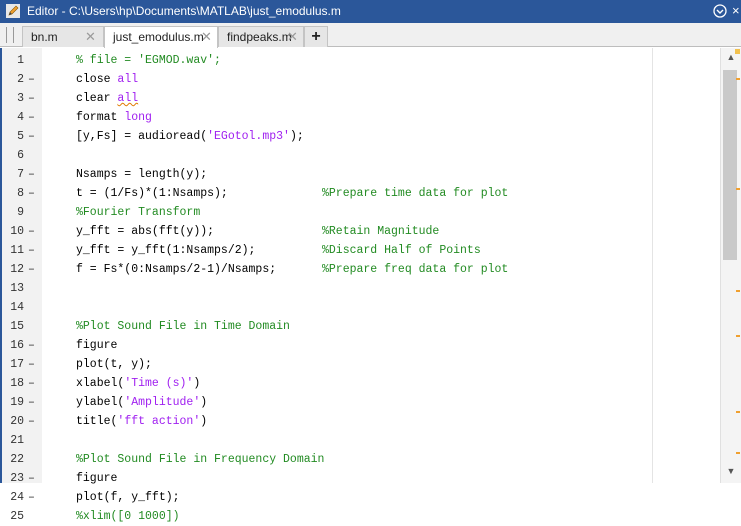  Describe the element at coordinates (360, 421) in the screenshot. I see `code-line: 20 – title('fft action')` at that location.